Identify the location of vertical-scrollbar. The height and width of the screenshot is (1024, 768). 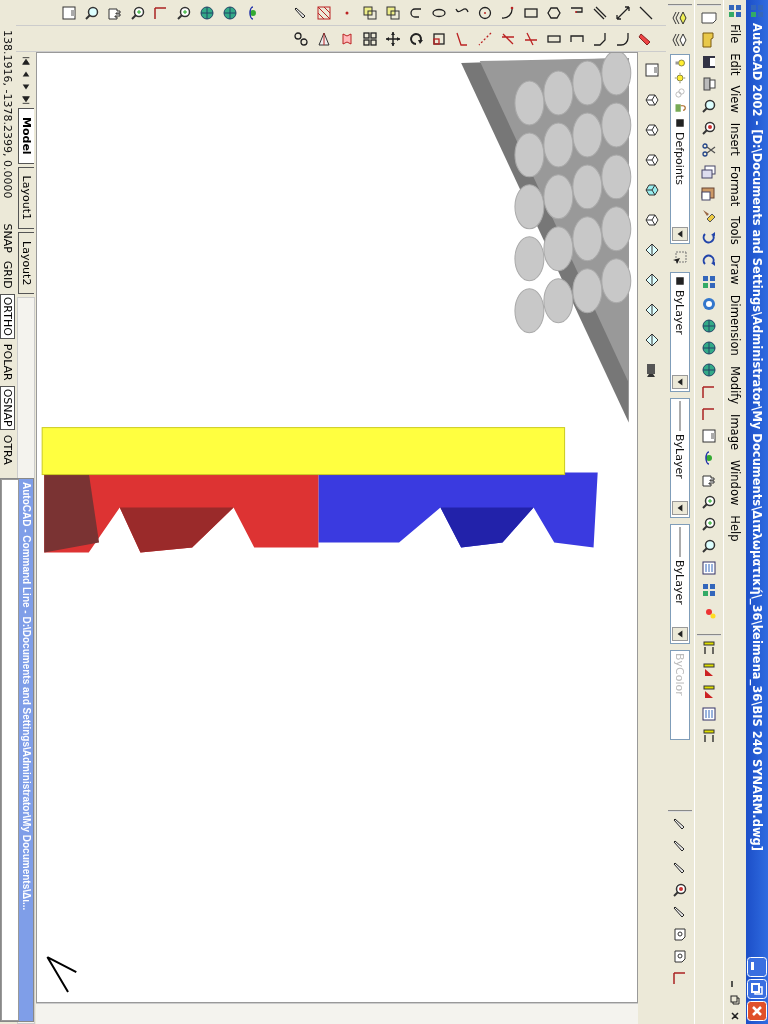
(337, 1013).